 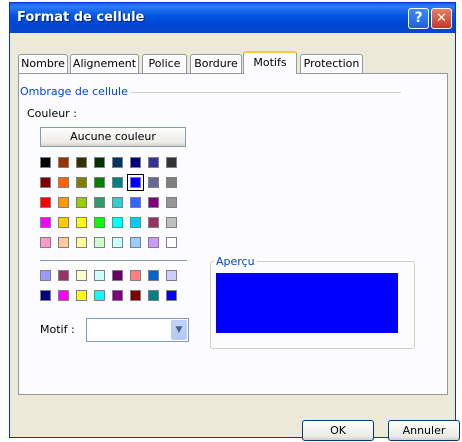 What do you see at coordinates (331, 63) in the screenshot?
I see `tab-protection: Protection` at bounding box center [331, 63].